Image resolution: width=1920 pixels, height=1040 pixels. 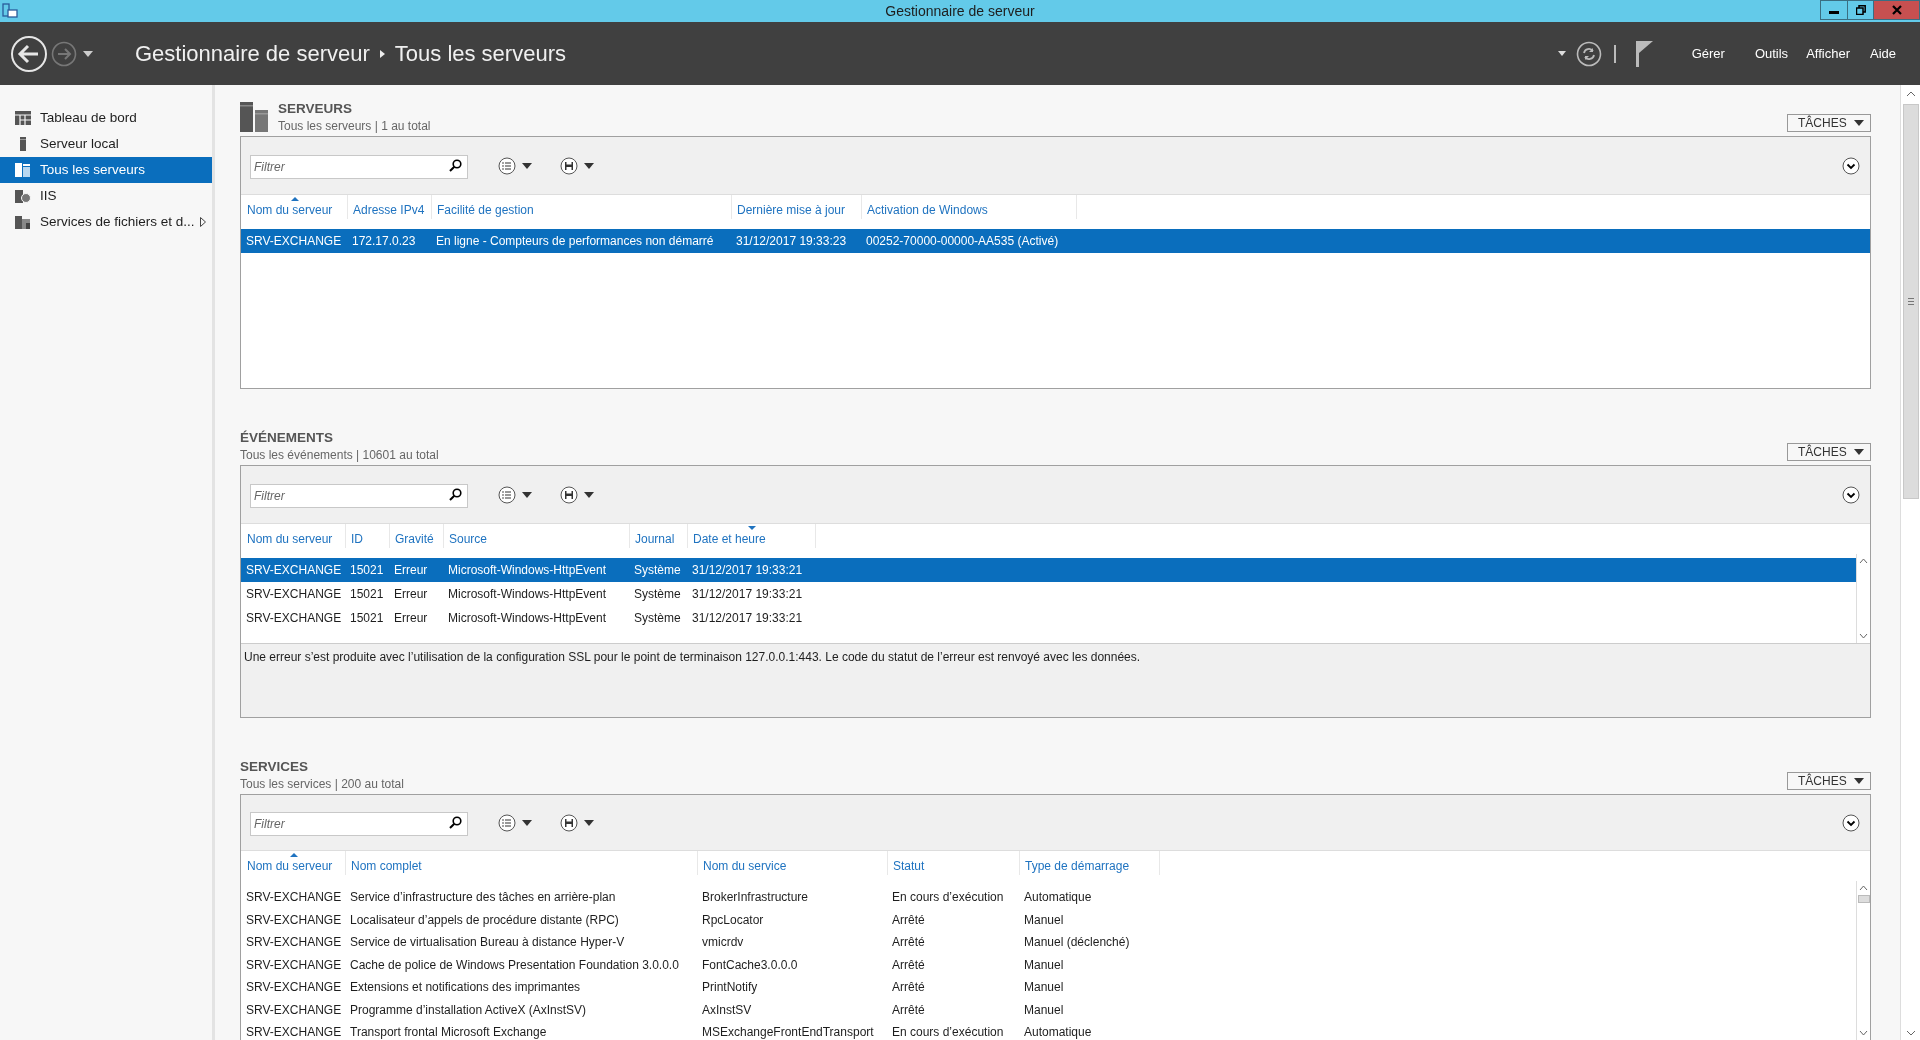 I want to click on sidebar-item: Serveur local, so click(x=106, y=144).